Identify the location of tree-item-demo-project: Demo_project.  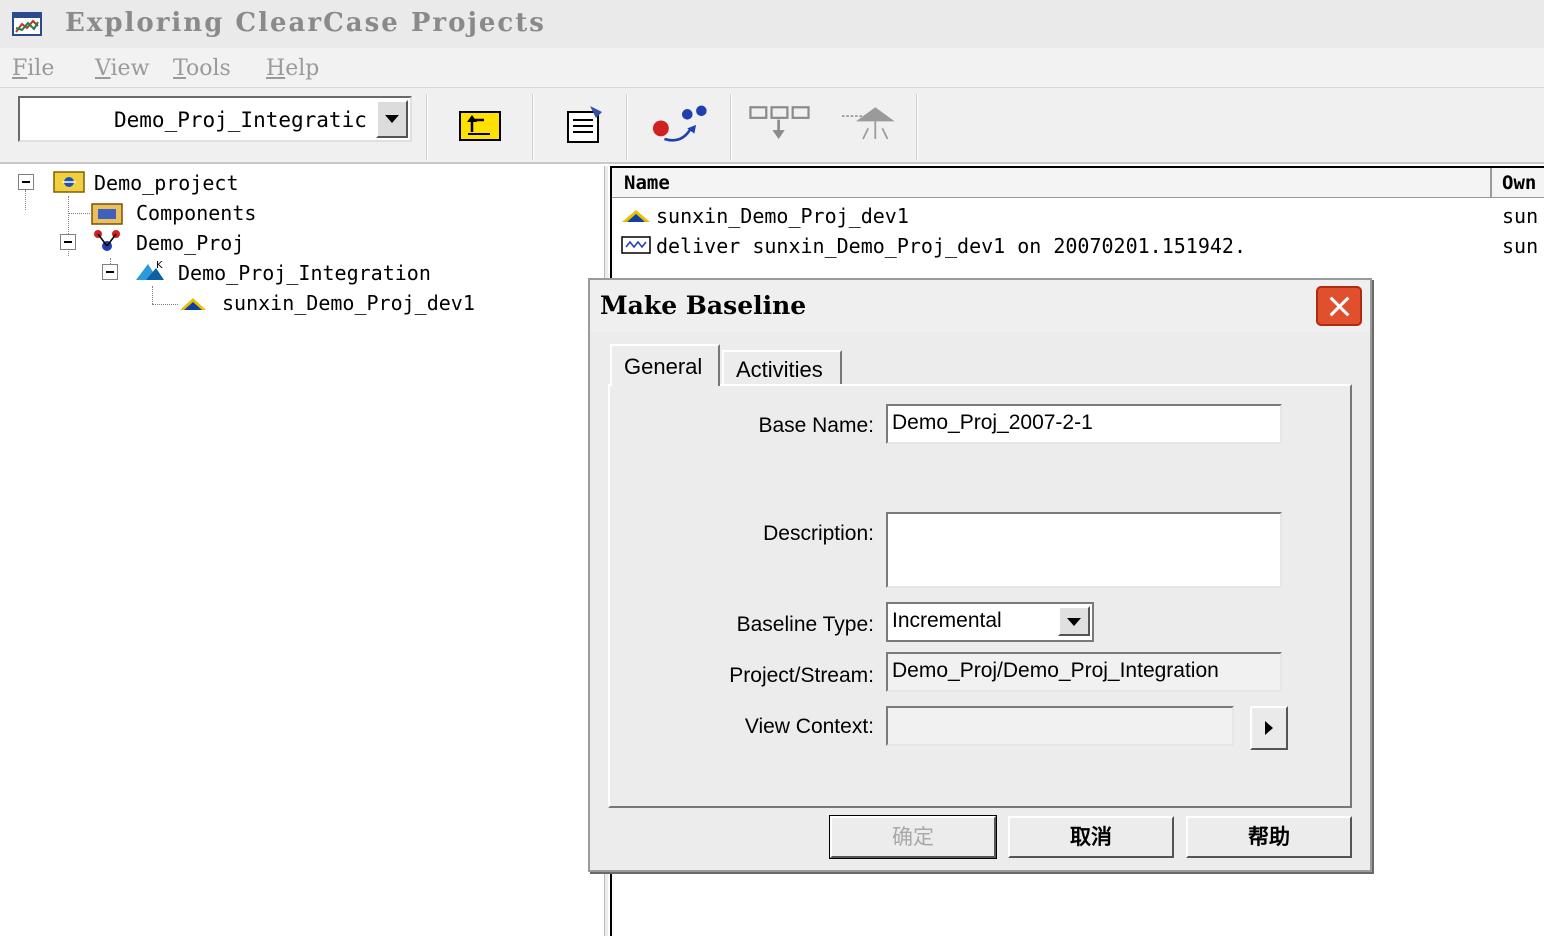
(168, 182).